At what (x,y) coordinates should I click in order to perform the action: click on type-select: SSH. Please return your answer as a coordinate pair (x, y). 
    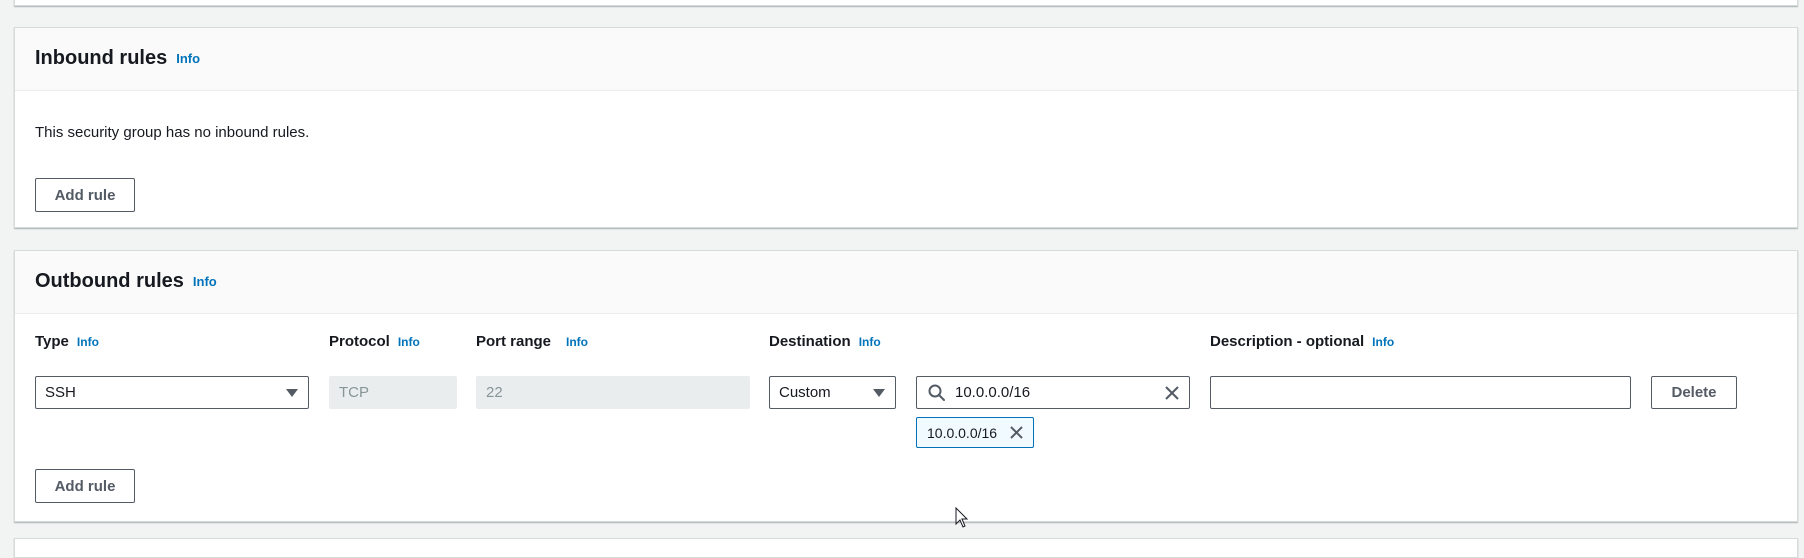
    Looking at the image, I should click on (172, 392).